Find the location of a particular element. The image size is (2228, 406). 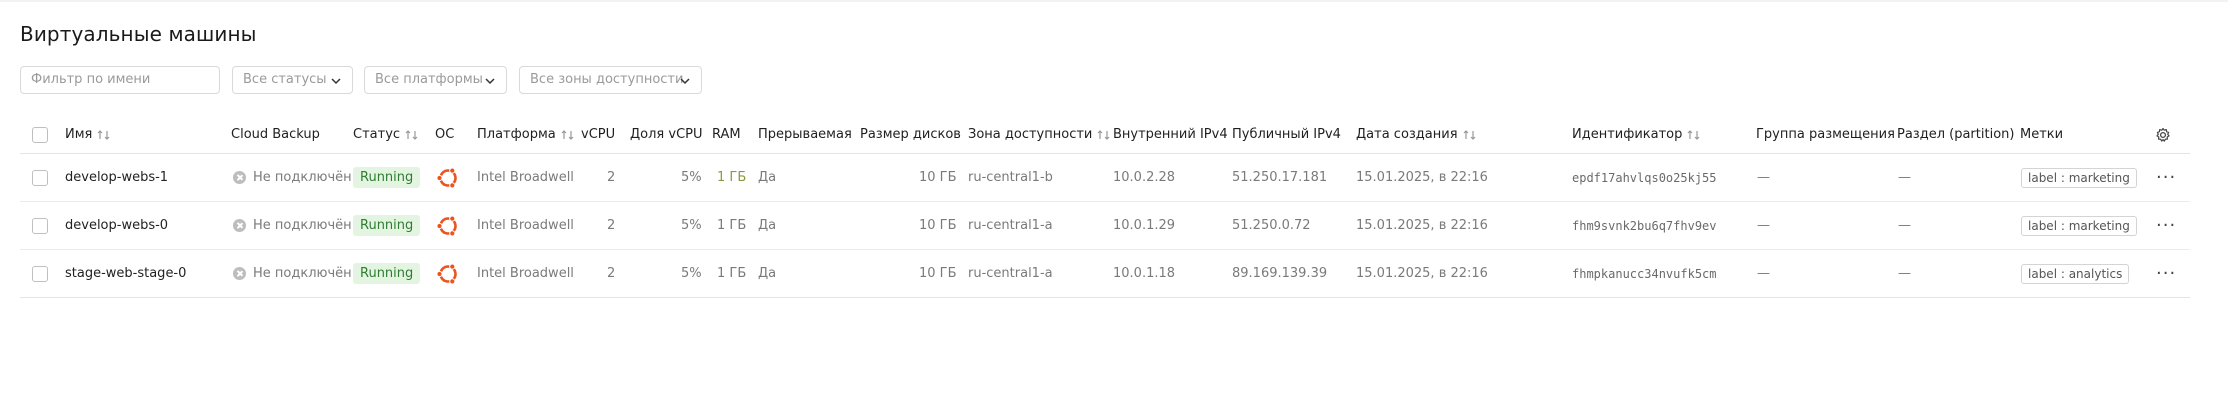

ram-value: 1 ГБ is located at coordinates (732, 225).